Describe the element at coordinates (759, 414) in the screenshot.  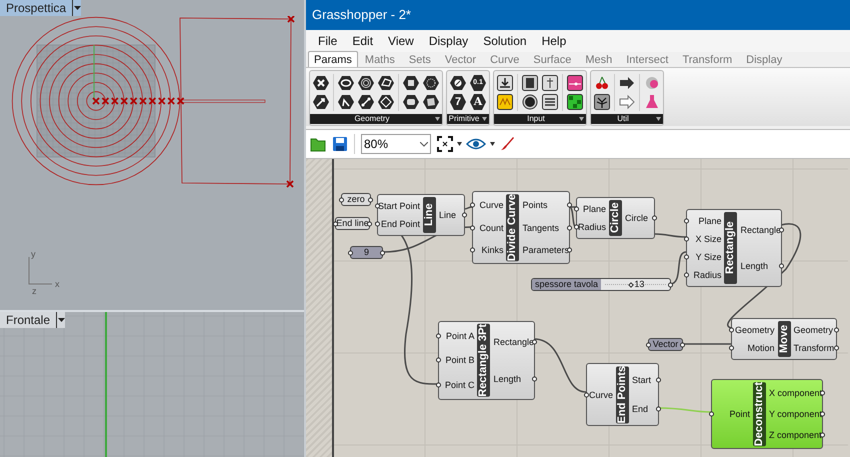
I see `component-title: Deconstruct` at that location.